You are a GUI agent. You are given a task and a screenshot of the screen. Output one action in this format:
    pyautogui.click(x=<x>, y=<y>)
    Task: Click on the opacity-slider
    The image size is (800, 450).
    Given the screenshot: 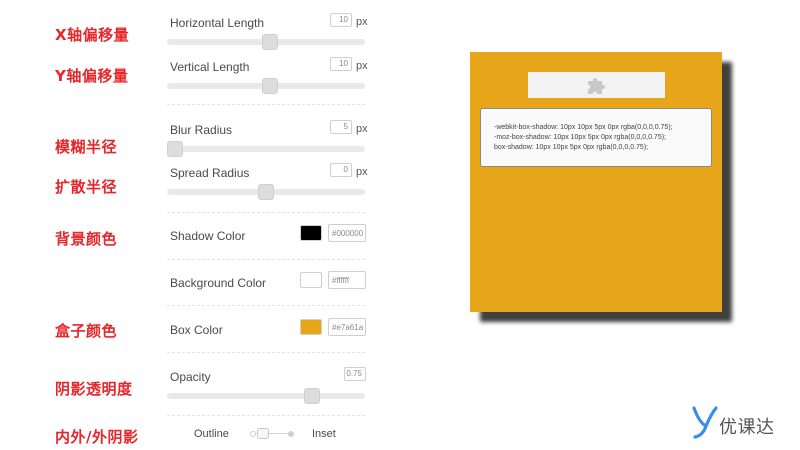 What is the action you would take?
    pyautogui.click(x=266, y=396)
    